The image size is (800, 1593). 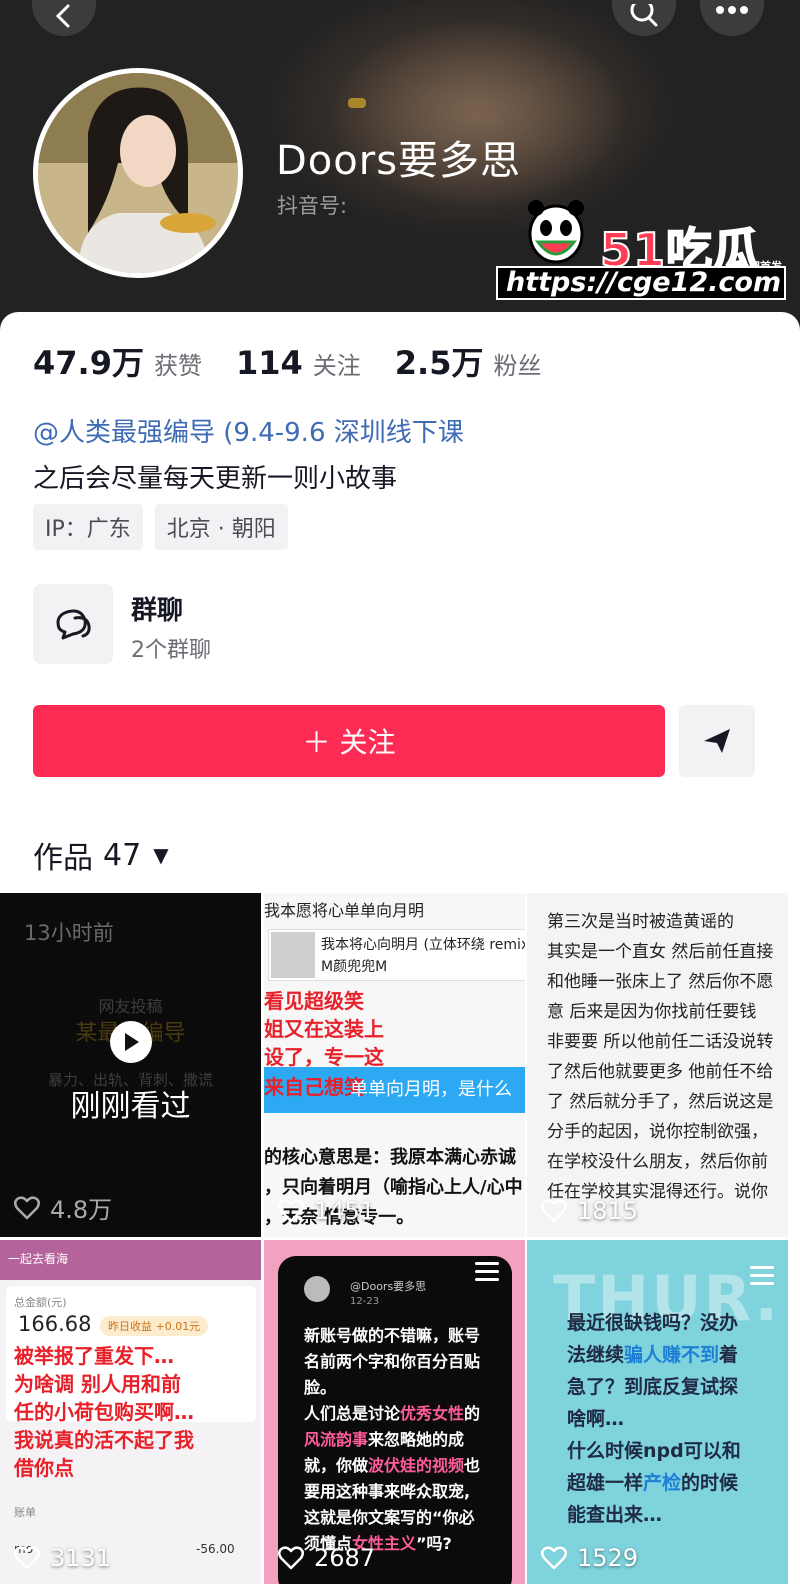 What do you see at coordinates (640, 922) in the screenshot?
I see `cover-text: 第三次是当时被造黄谣的` at bounding box center [640, 922].